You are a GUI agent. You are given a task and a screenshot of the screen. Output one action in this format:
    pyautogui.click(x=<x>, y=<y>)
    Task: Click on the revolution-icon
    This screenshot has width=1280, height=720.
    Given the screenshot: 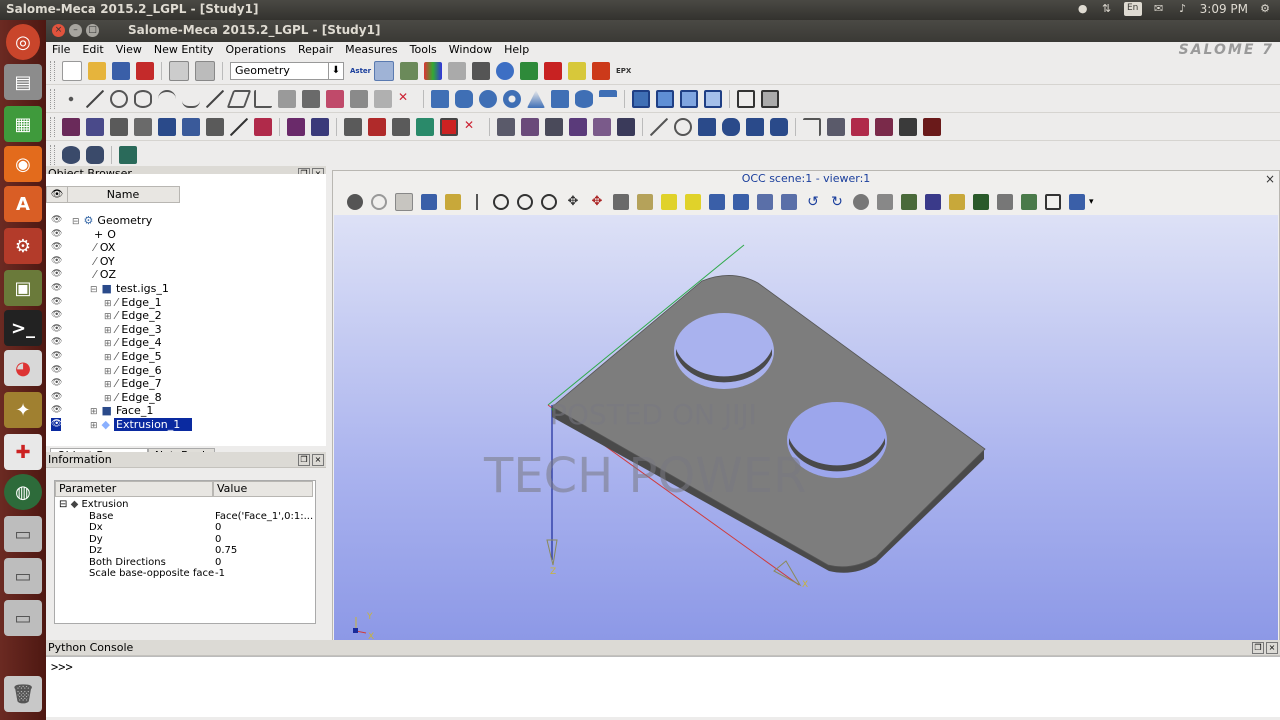 What is the action you would take?
    pyautogui.click(x=239, y=127)
    